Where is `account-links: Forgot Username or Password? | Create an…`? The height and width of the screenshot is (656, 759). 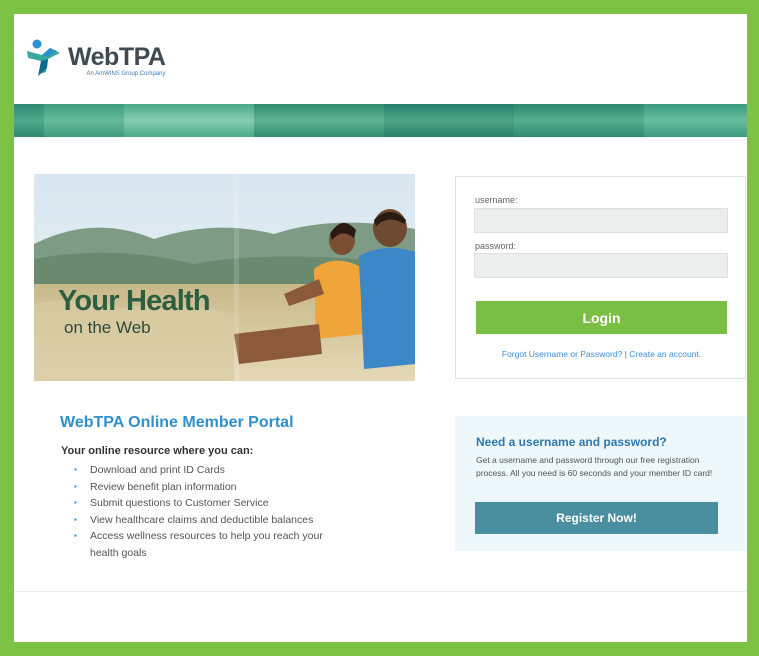
account-links: Forgot Username or Password? | Create an… is located at coordinates (601, 354).